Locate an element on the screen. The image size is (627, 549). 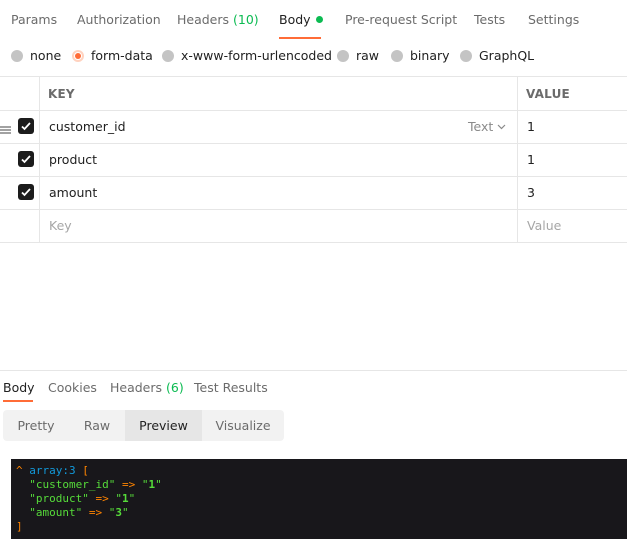
tab-tests: Tests is located at coordinates (489, 19).